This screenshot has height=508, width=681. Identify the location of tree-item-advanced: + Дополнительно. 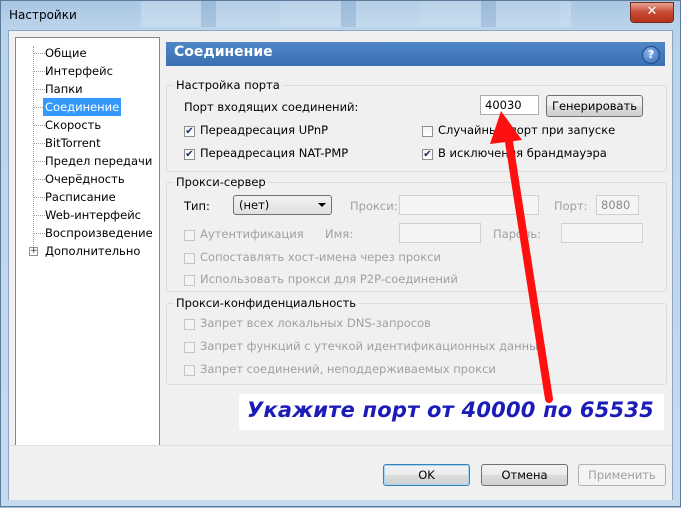
(86, 251).